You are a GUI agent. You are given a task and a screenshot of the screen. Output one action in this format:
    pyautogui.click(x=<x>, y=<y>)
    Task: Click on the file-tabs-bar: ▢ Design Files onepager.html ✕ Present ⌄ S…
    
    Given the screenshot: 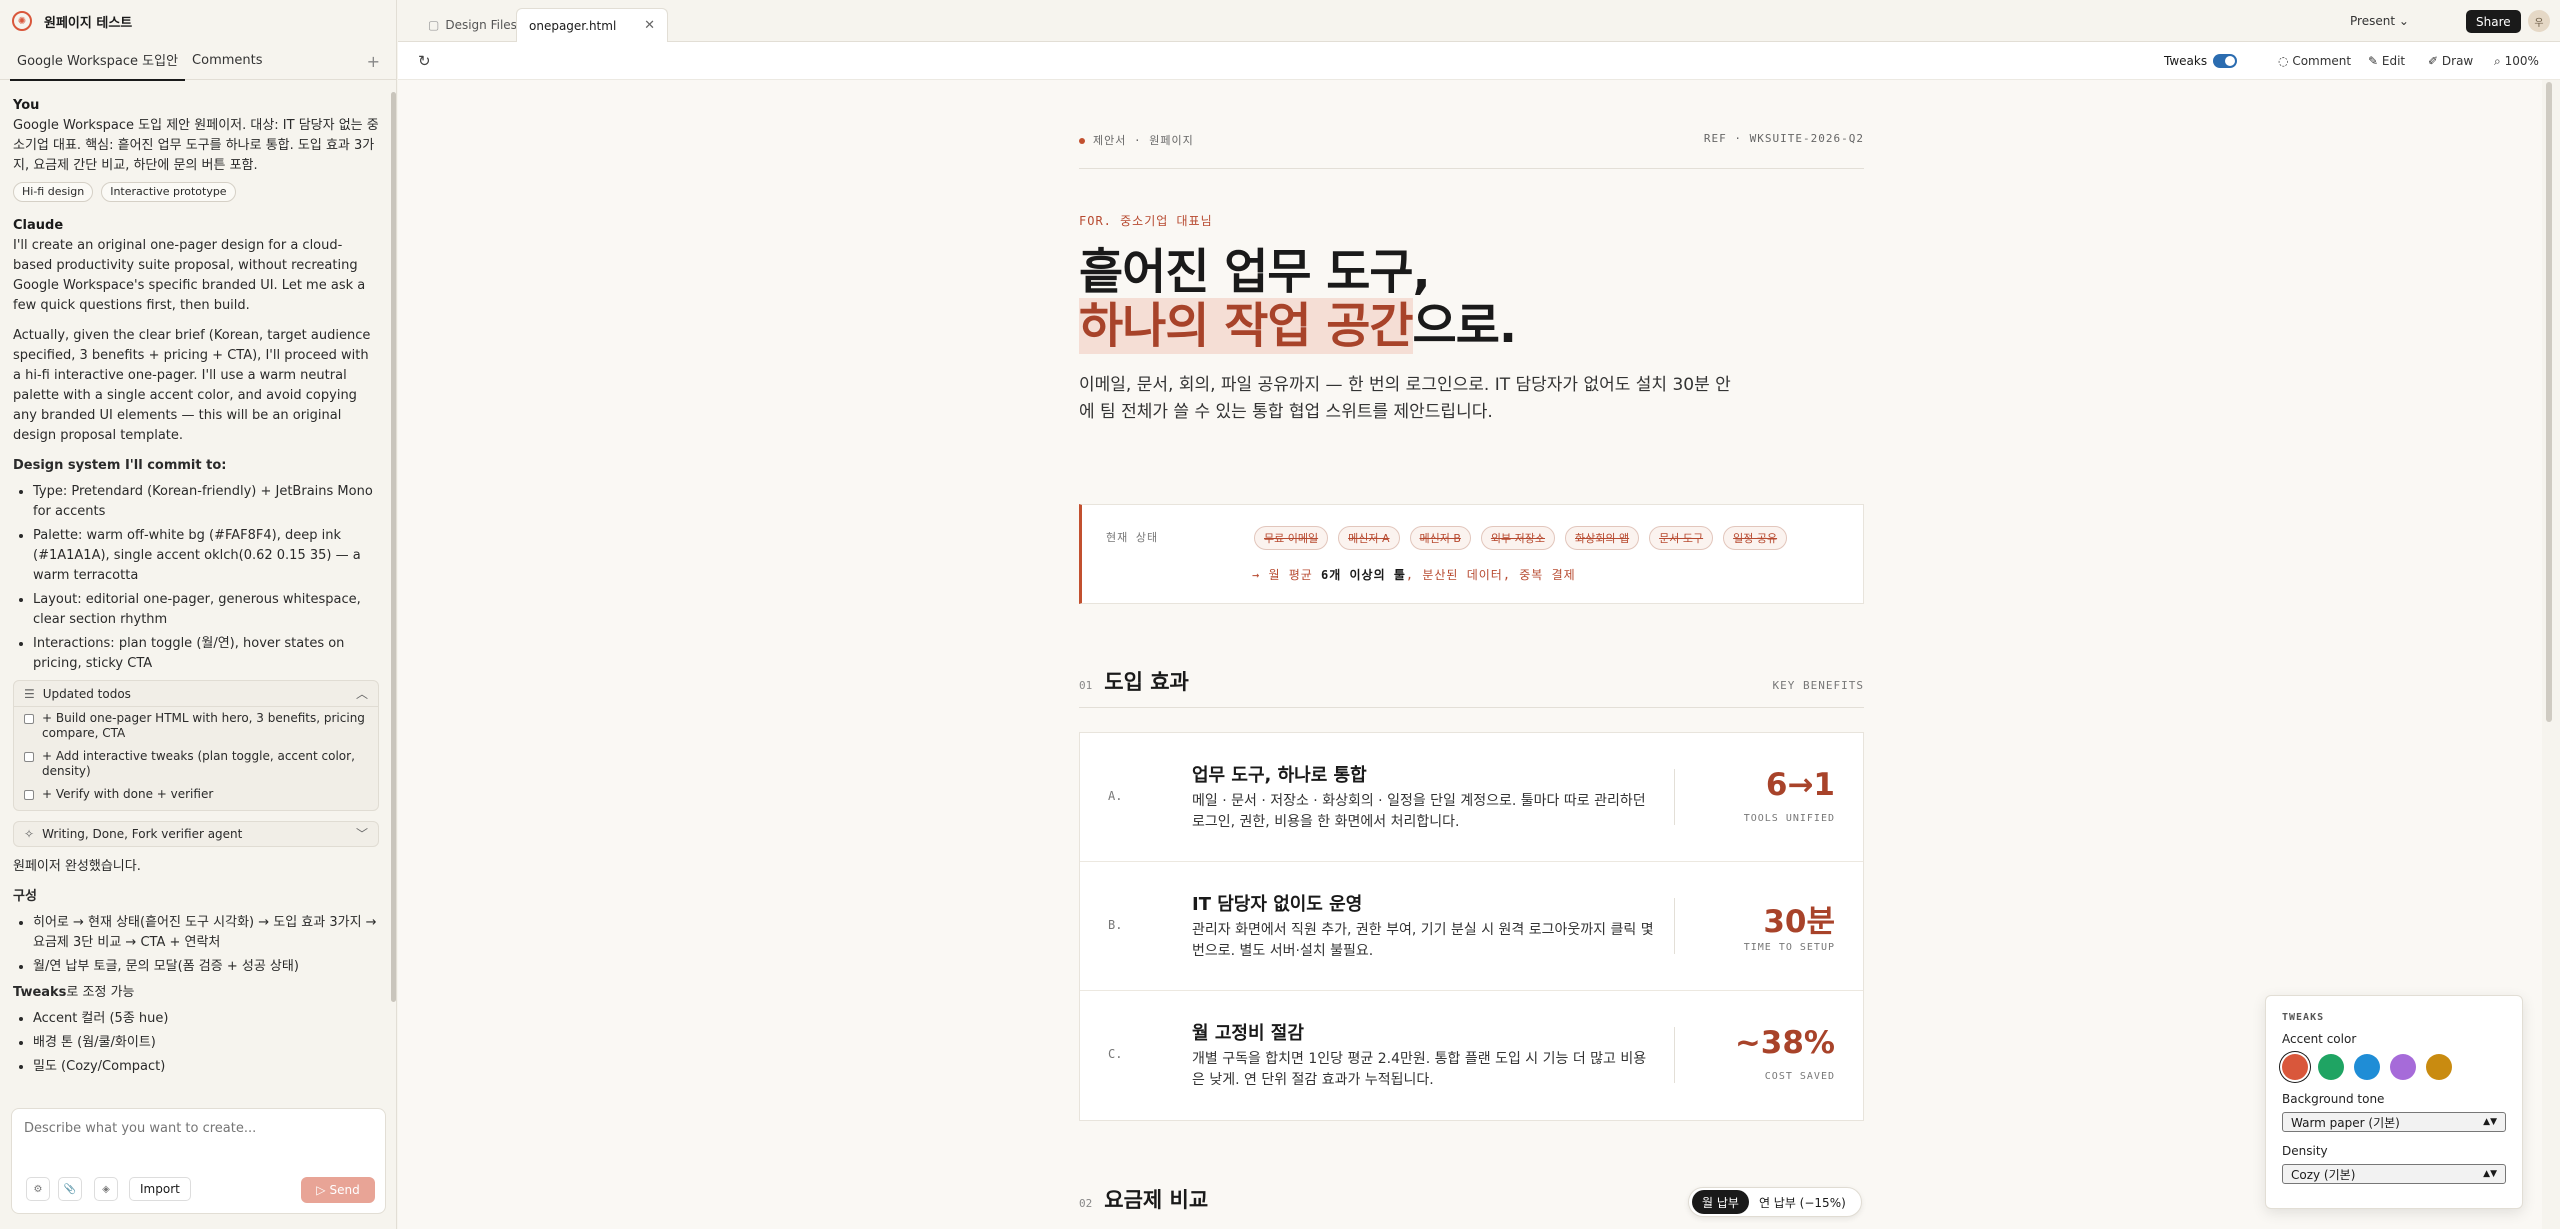 What is the action you would take?
    pyautogui.click(x=1479, y=21)
    